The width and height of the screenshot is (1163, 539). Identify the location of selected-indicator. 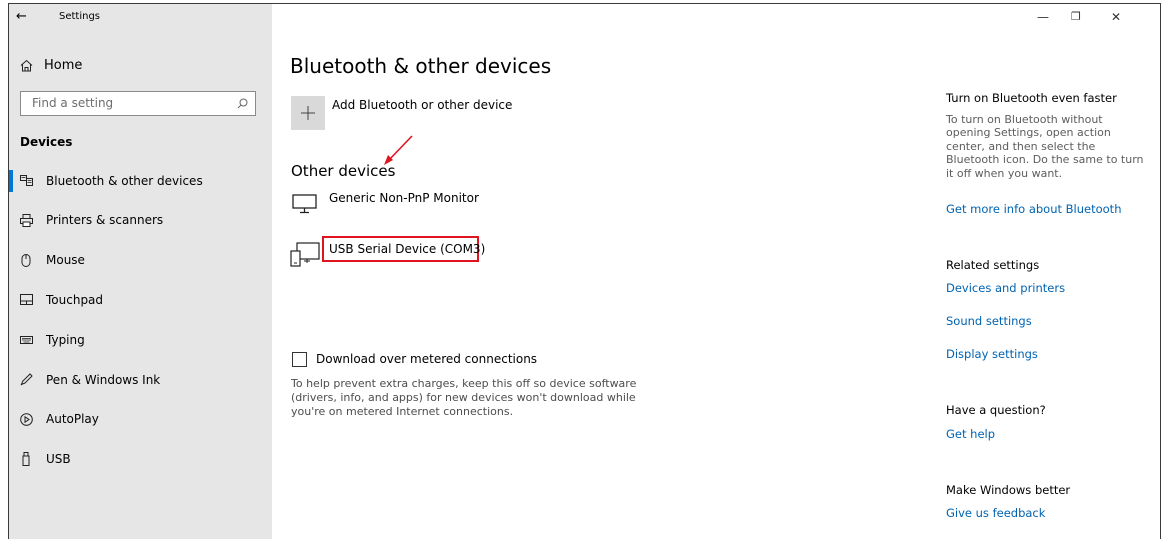
(11, 181).